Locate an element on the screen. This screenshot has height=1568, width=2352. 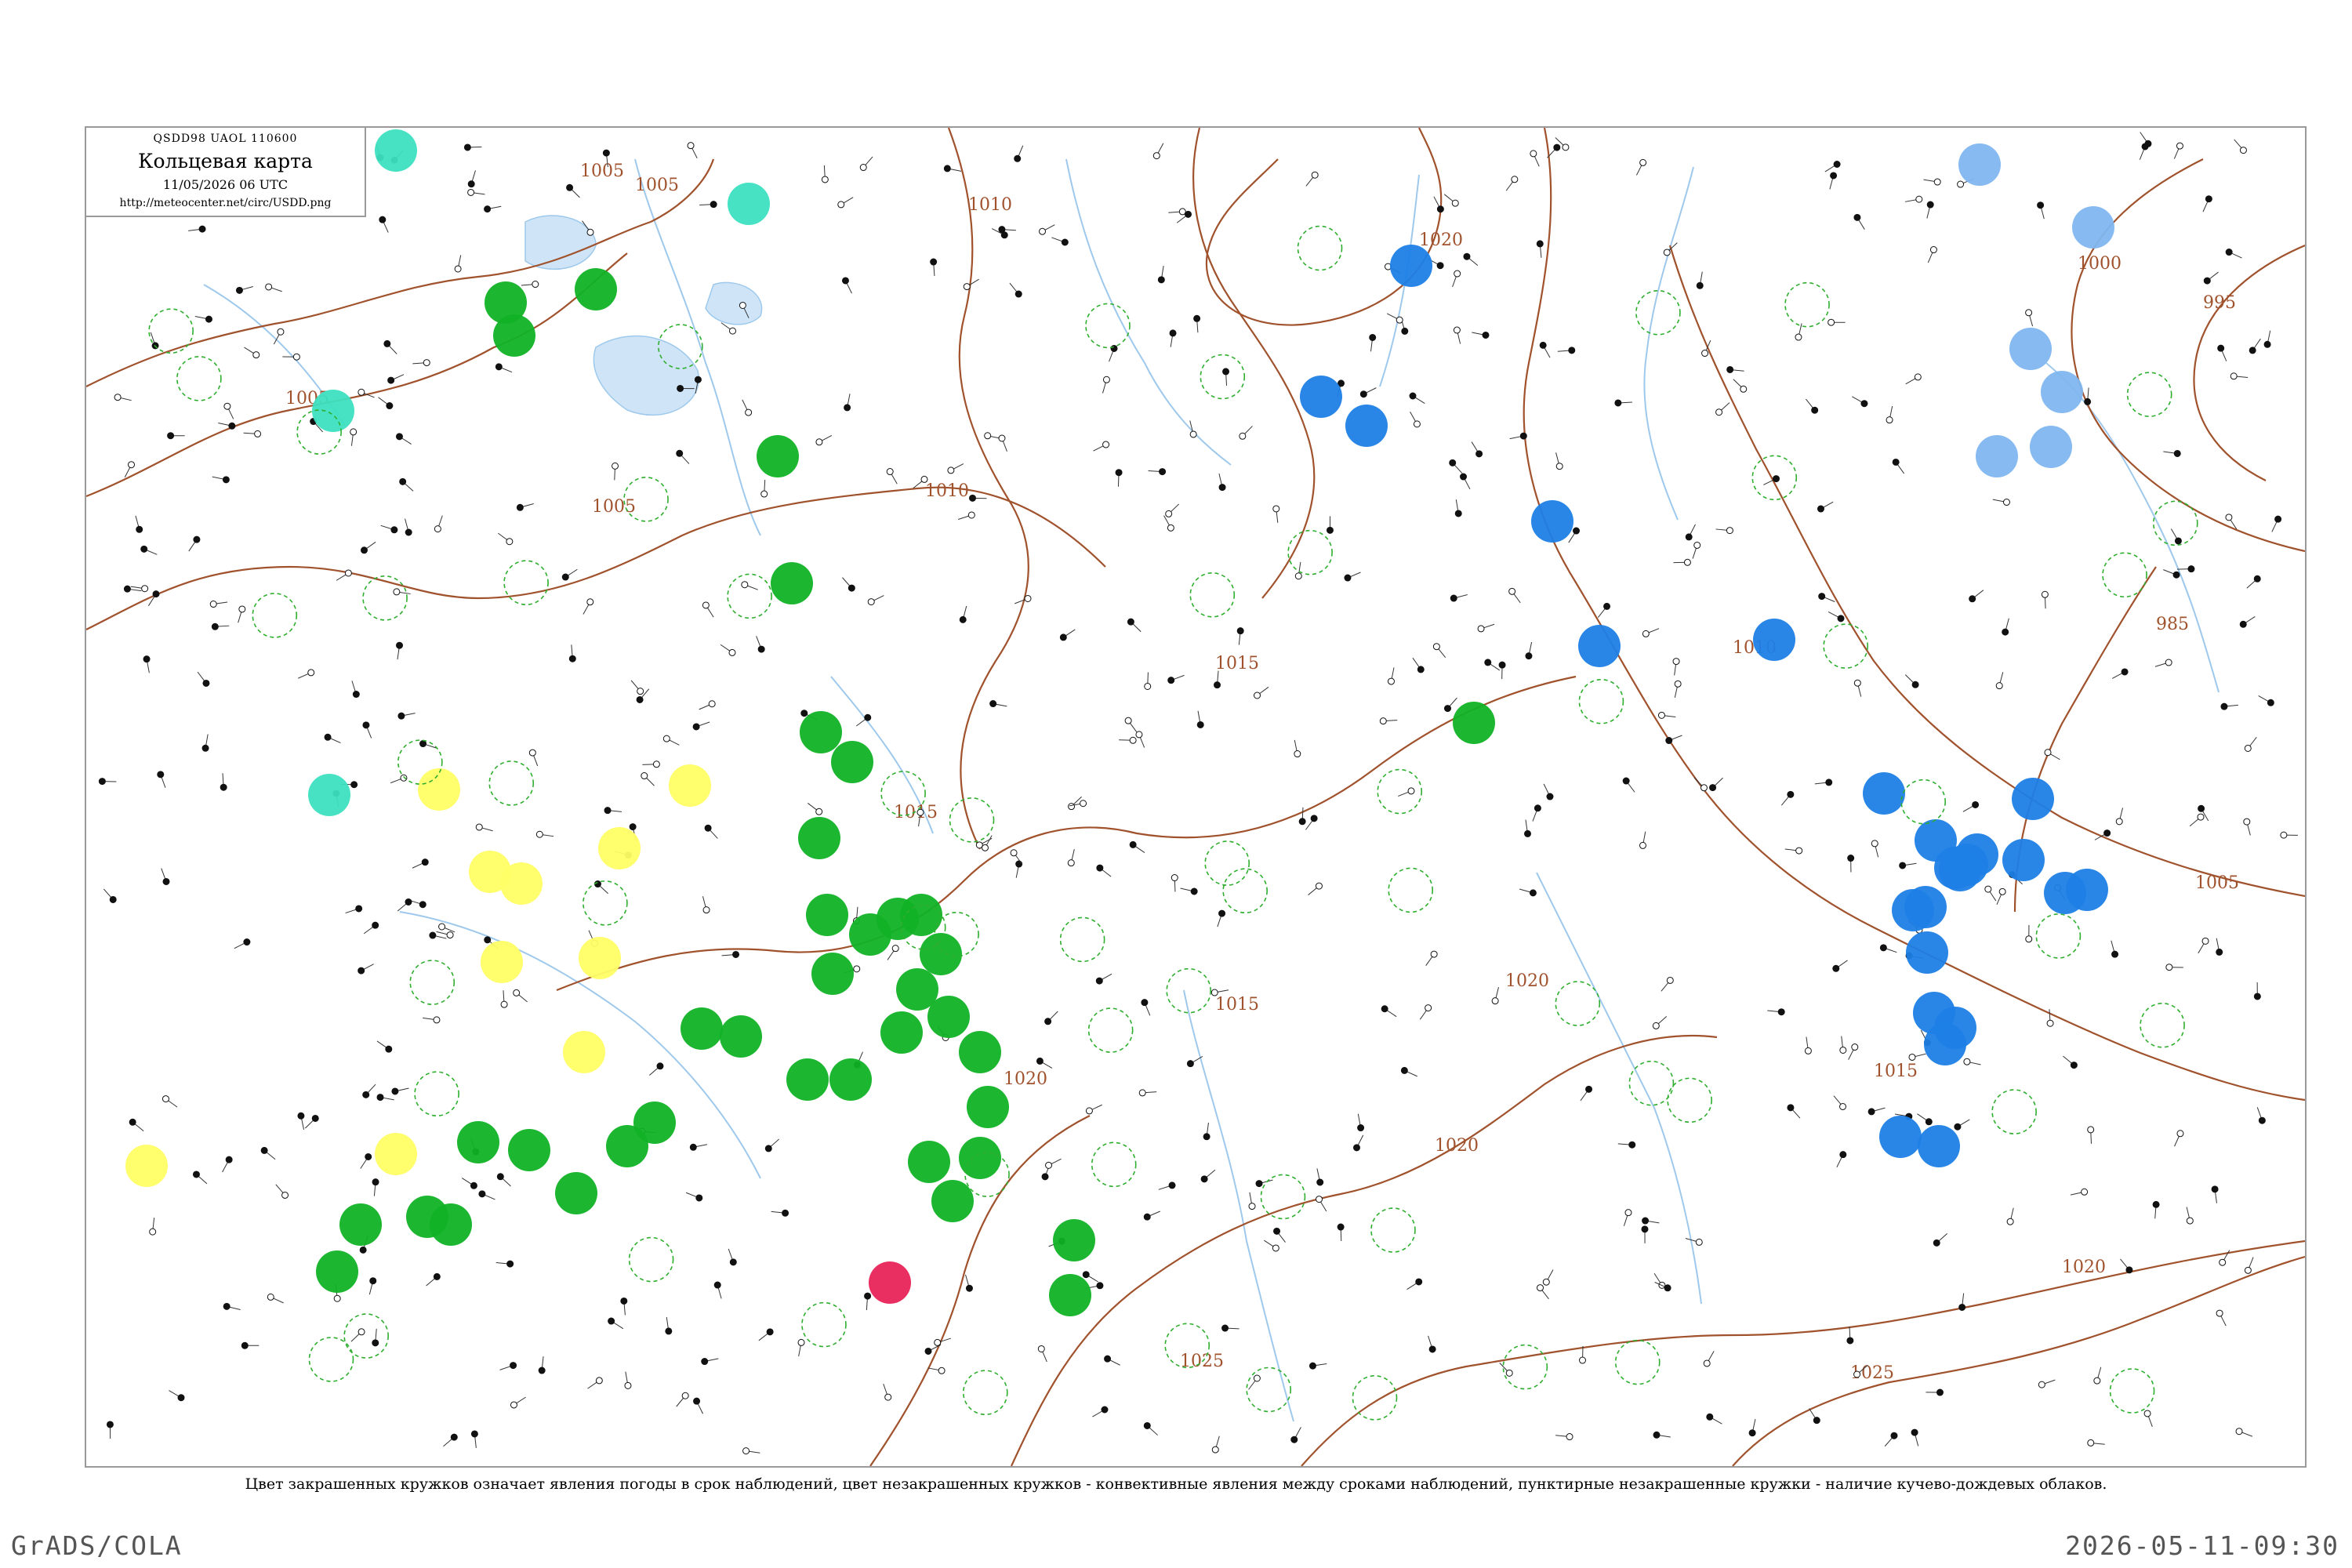
weather-circle-cyan is located at coordinates (333, 411).